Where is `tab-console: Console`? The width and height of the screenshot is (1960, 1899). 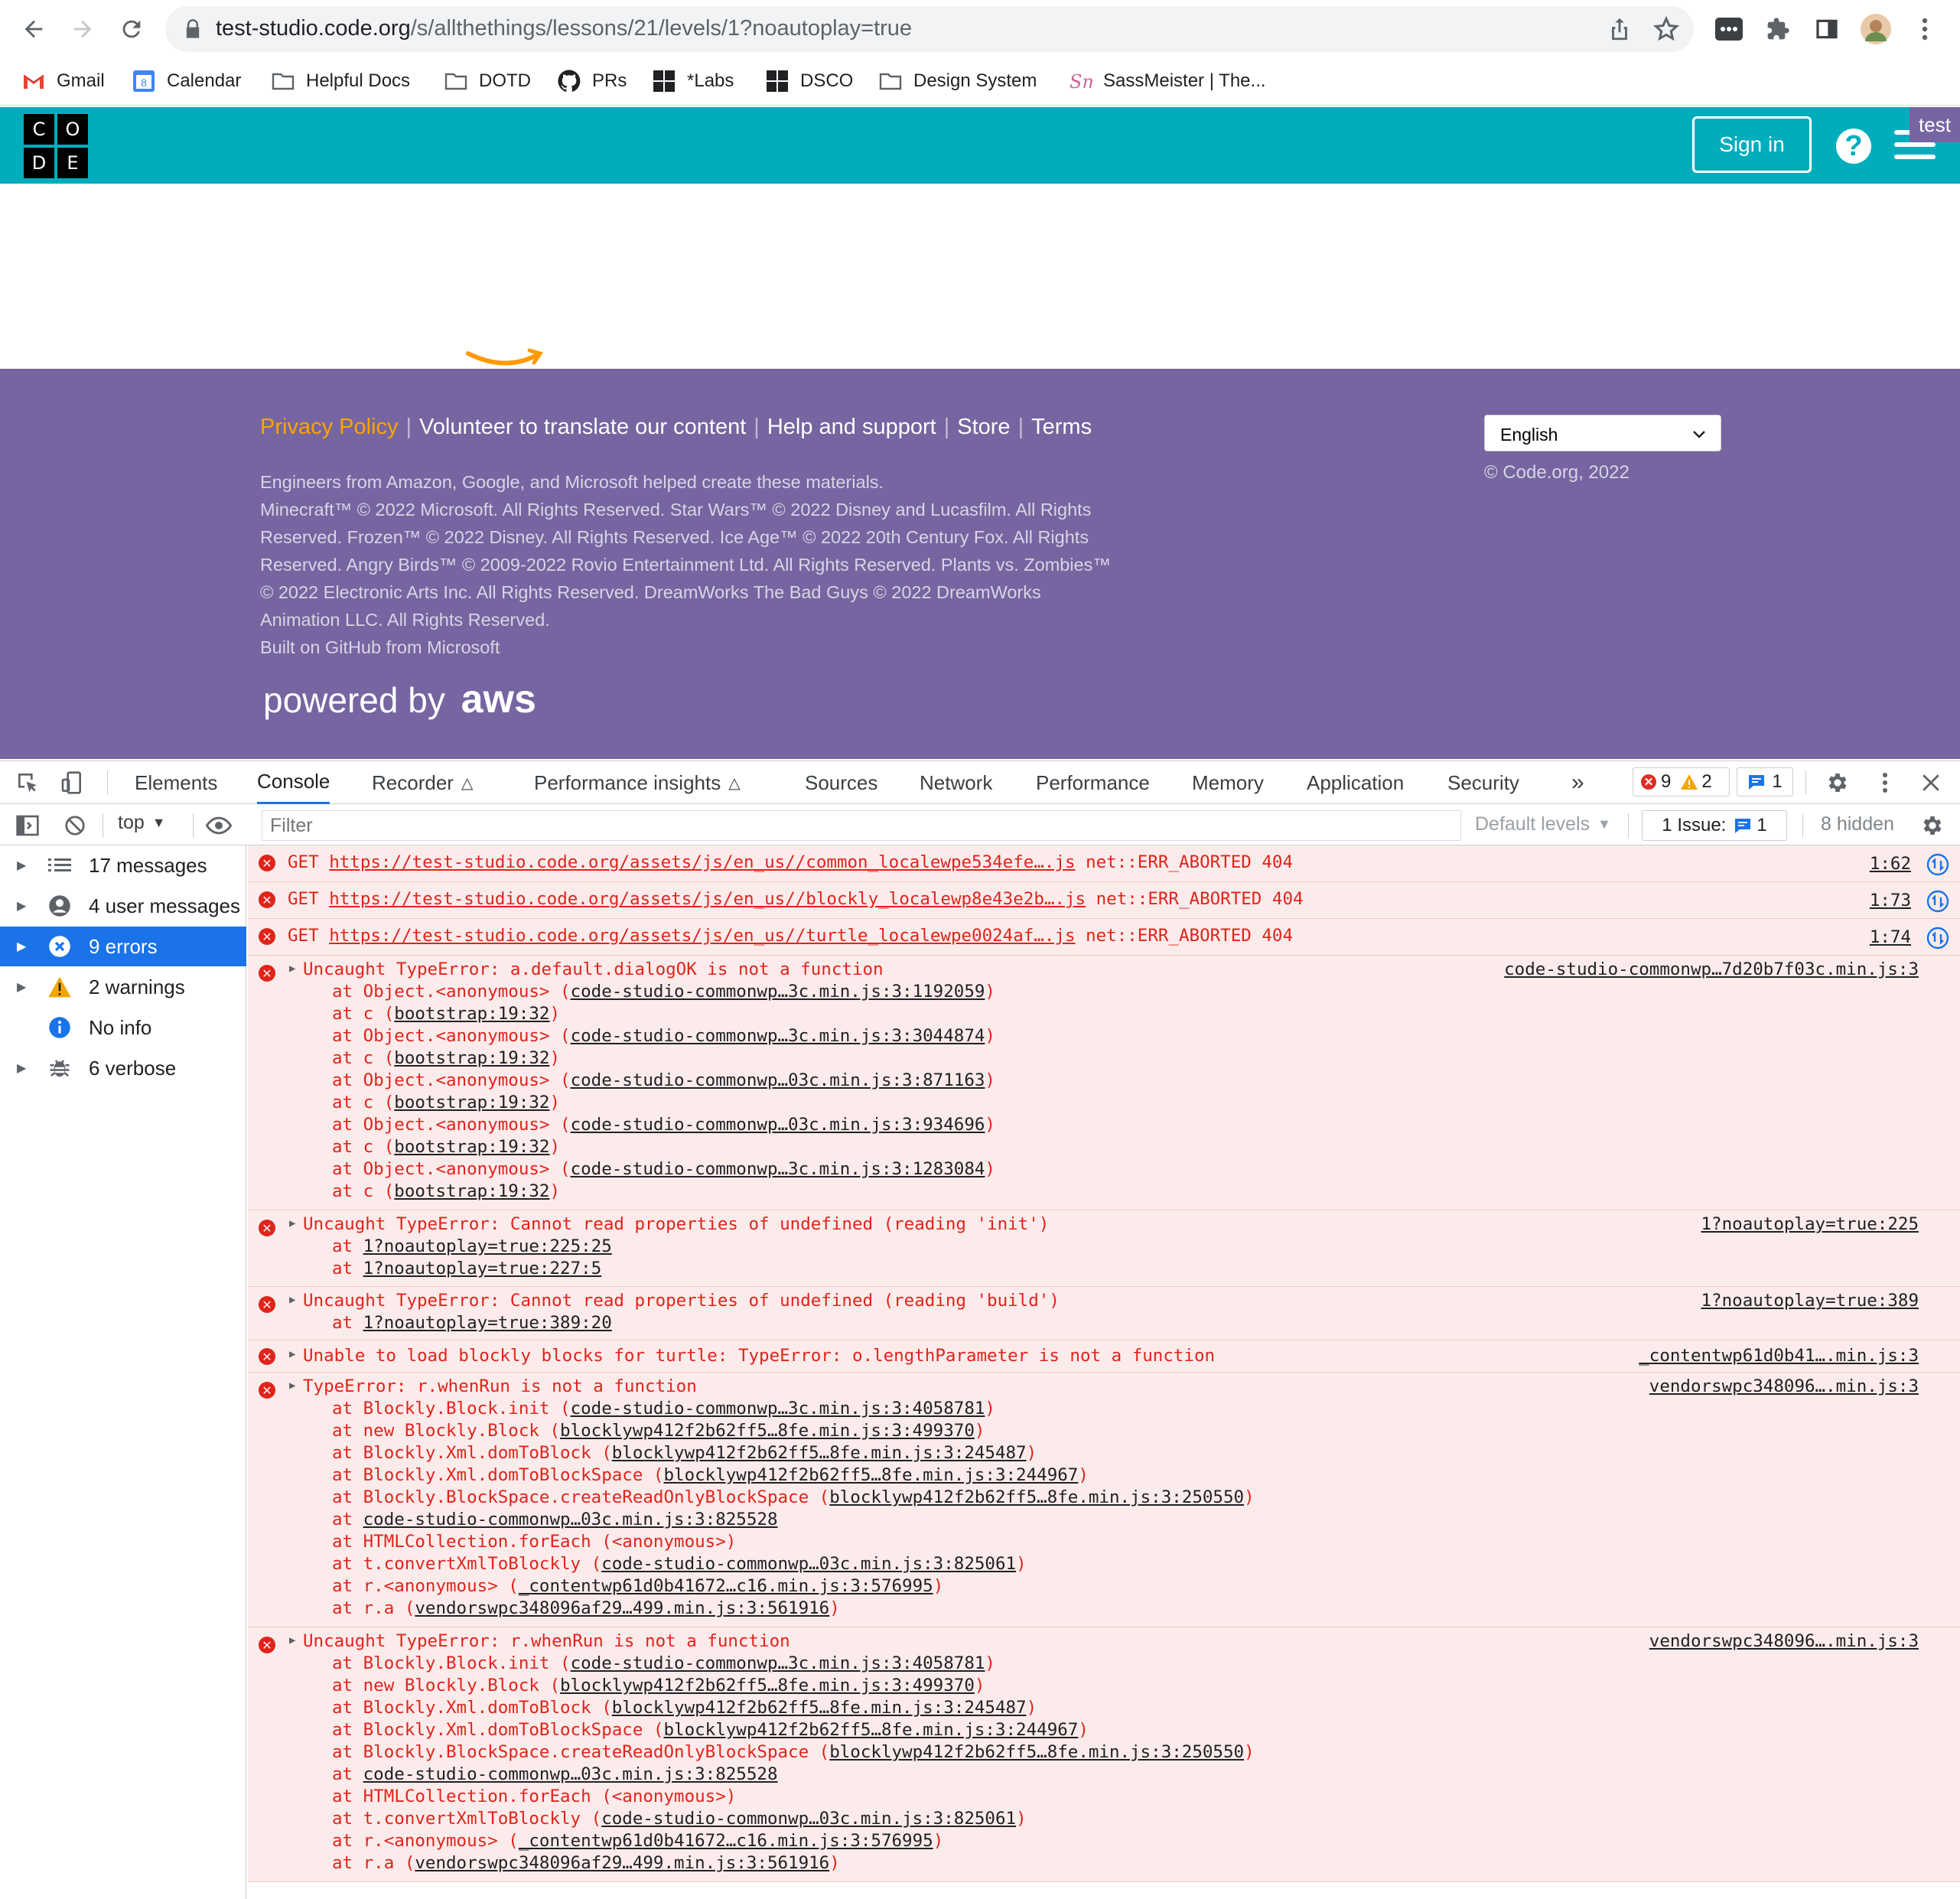 tab-console: Console is located at coordinates (293, 782).